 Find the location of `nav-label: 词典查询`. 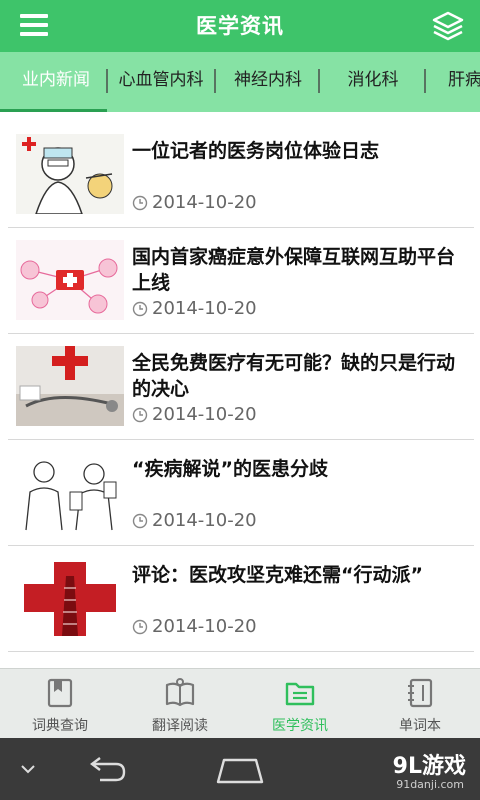

nav-label: 词典查询 is located at coordinates (60, 726).